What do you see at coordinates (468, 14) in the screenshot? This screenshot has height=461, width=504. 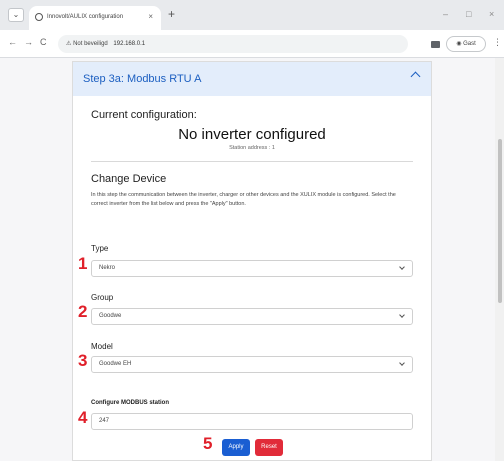 I see `maximize-button: □` at bounding box center [468, 14].